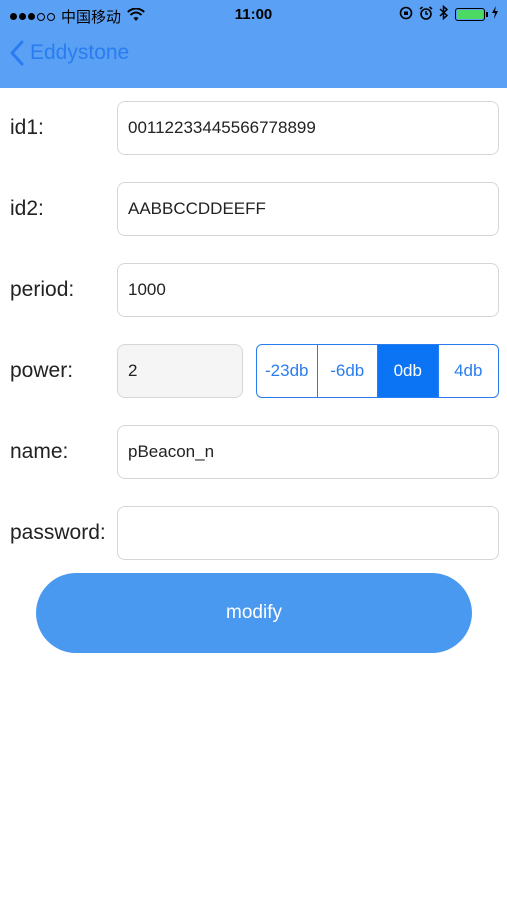 This screenshot has height=900, width=507. Describe the element at coordinates (444, 14) in the screenshot. I see `bluetooth-icon` at that location.